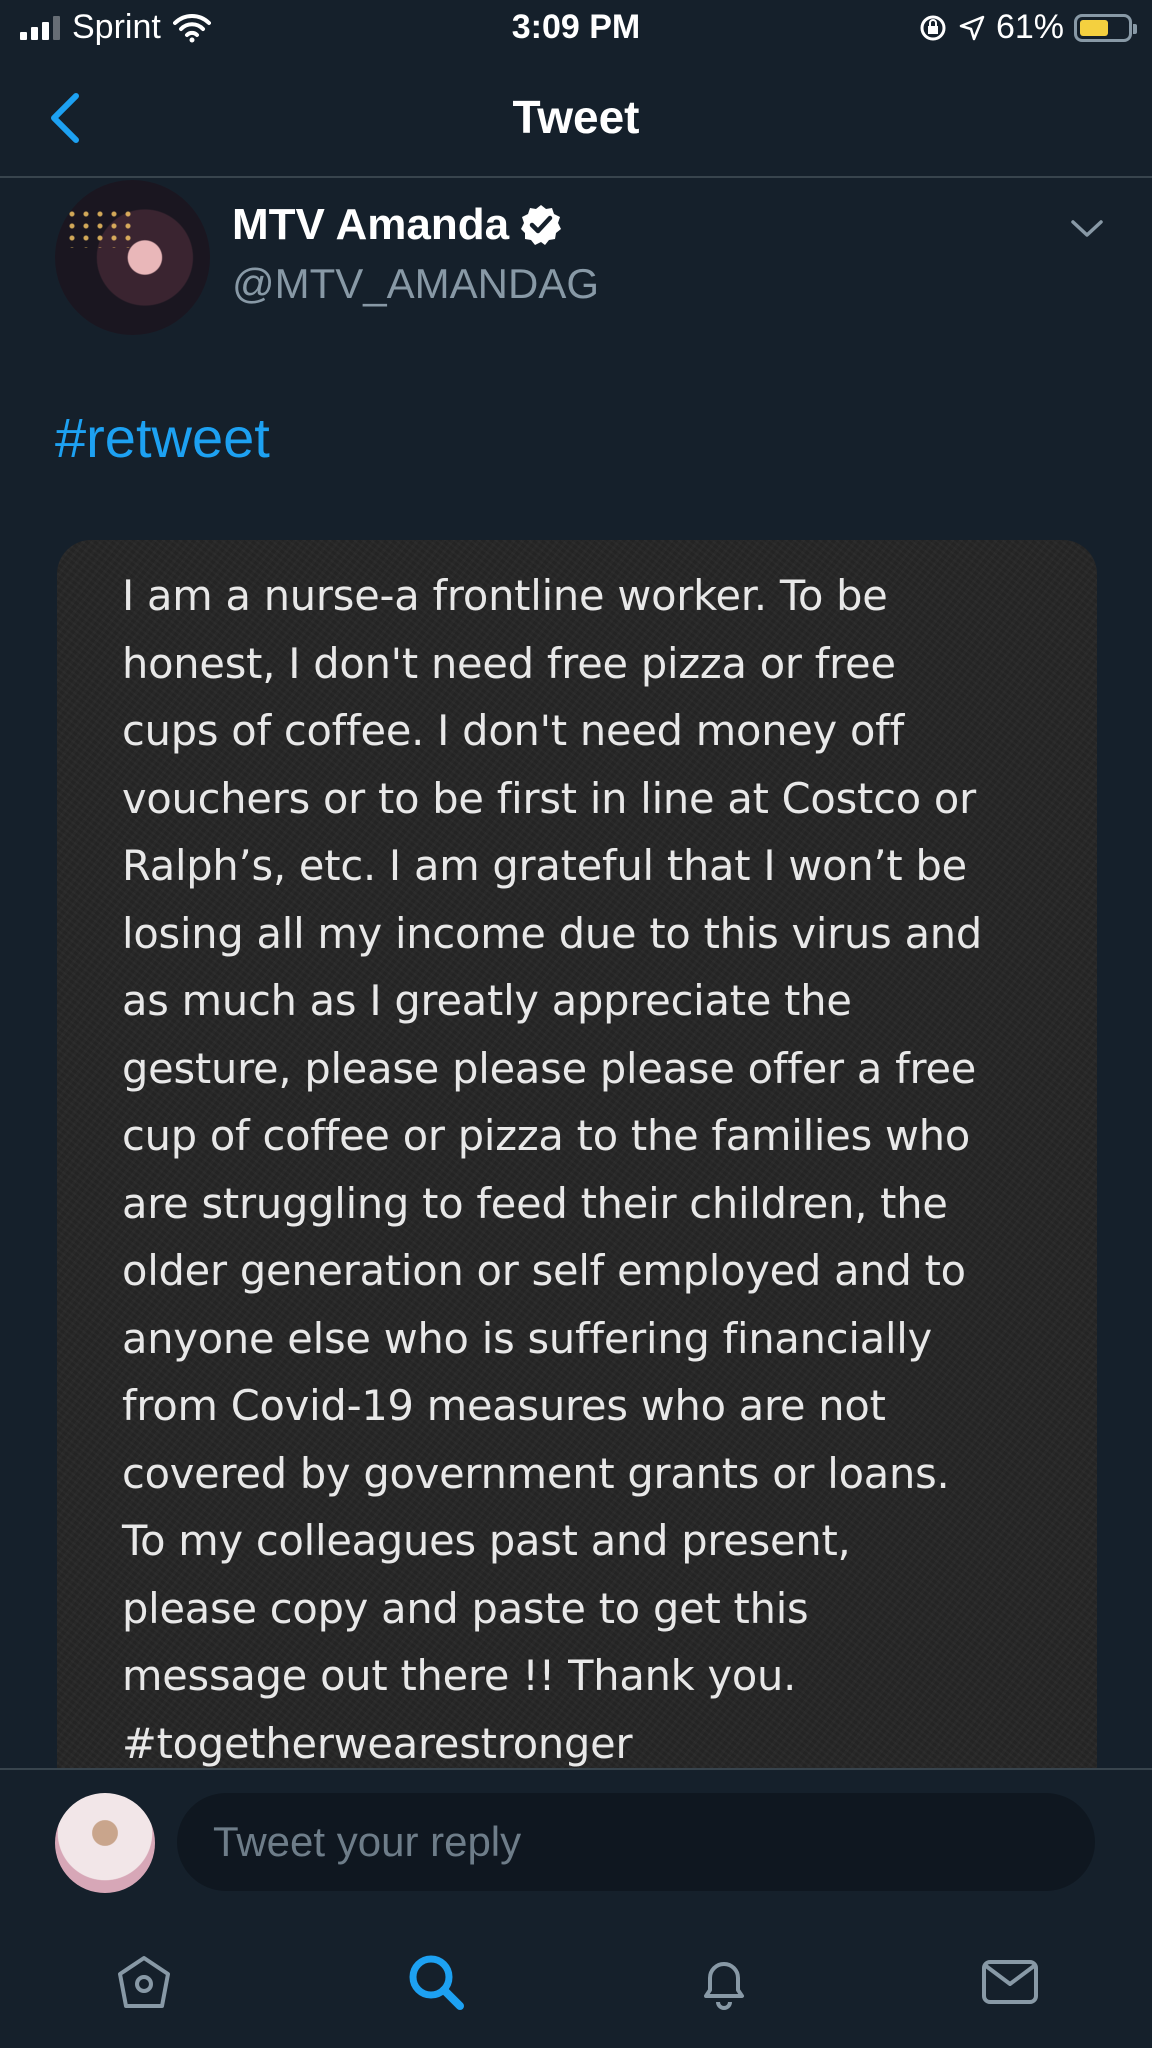 This screenshot has width=1152, height=2048. What do you see at coordinates (933, 27) in the screenshot?
I see `orientation-lock-icon` at bounding box center [933, 27].